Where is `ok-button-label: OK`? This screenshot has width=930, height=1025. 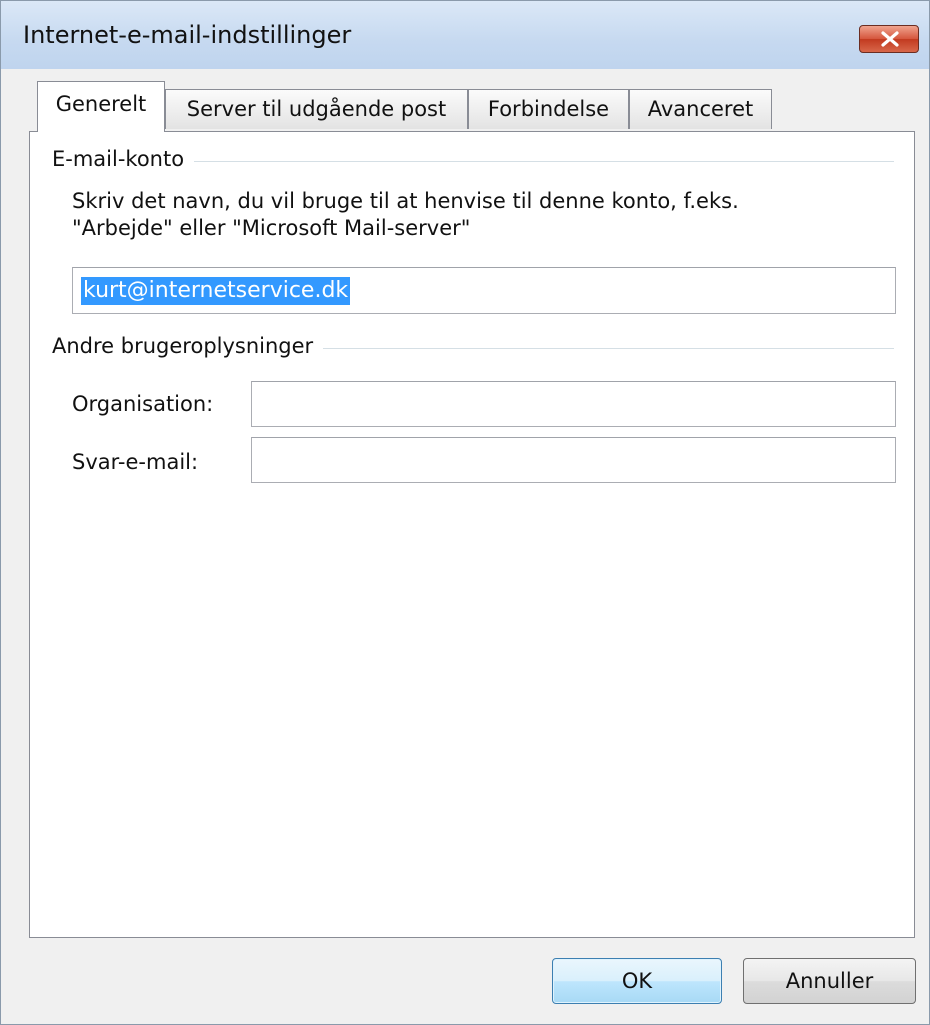
ok-button-label: OK is located at coordinates (637, 981).